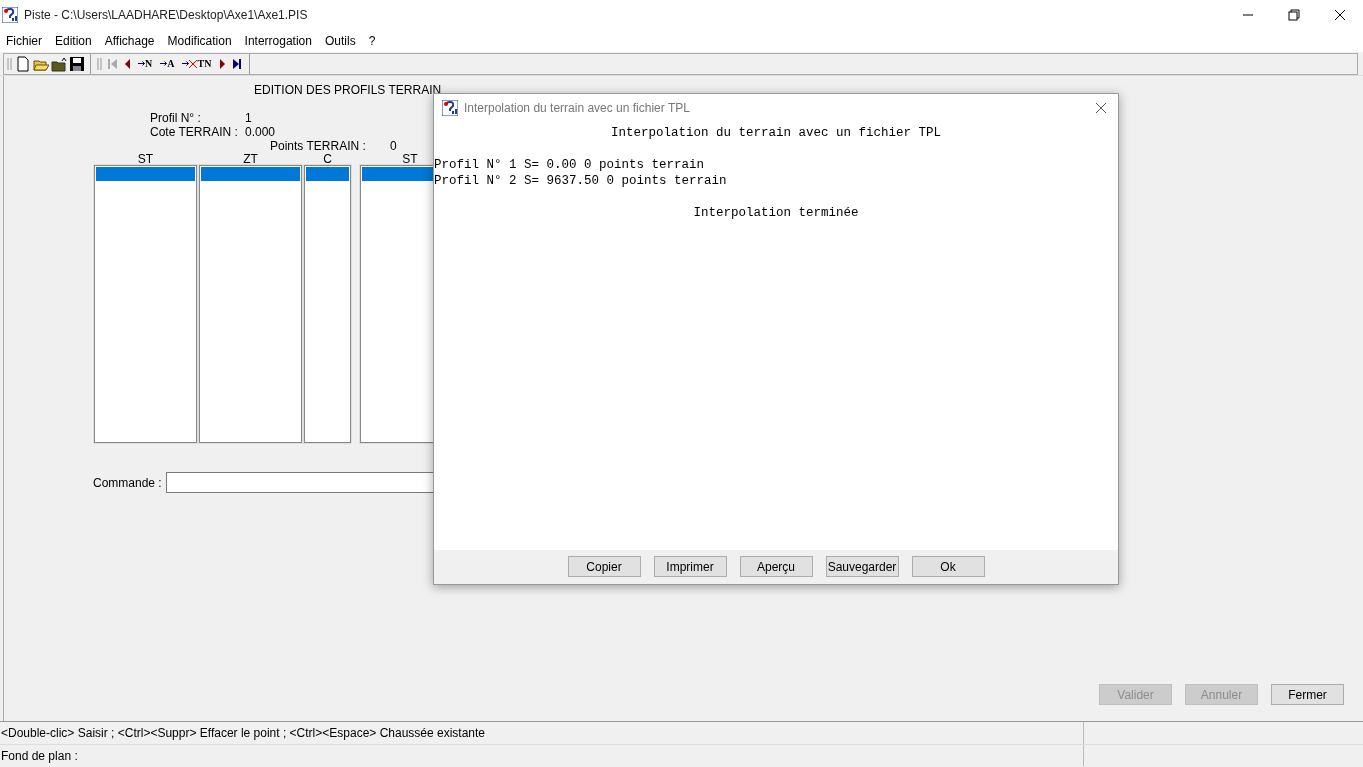 This screenshot has width=1363, height=767. Describe the element at coordinates (250, 159) in the screenshot. I see `column-header: ZT` at that location.